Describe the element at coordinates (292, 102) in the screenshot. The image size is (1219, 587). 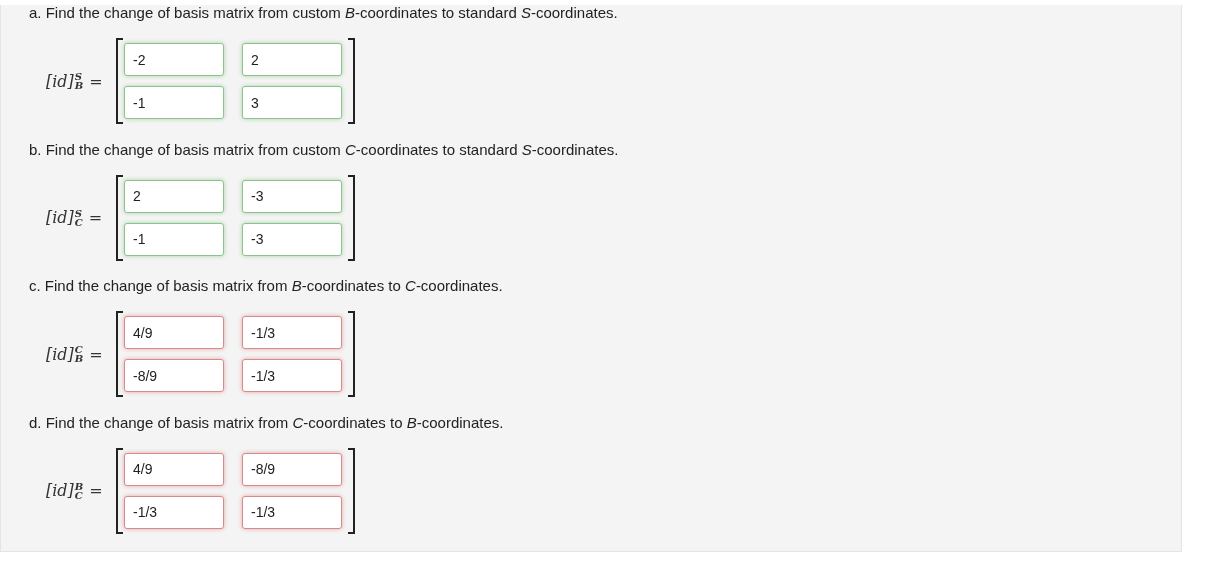
I see `answer-field: 3` at that location.